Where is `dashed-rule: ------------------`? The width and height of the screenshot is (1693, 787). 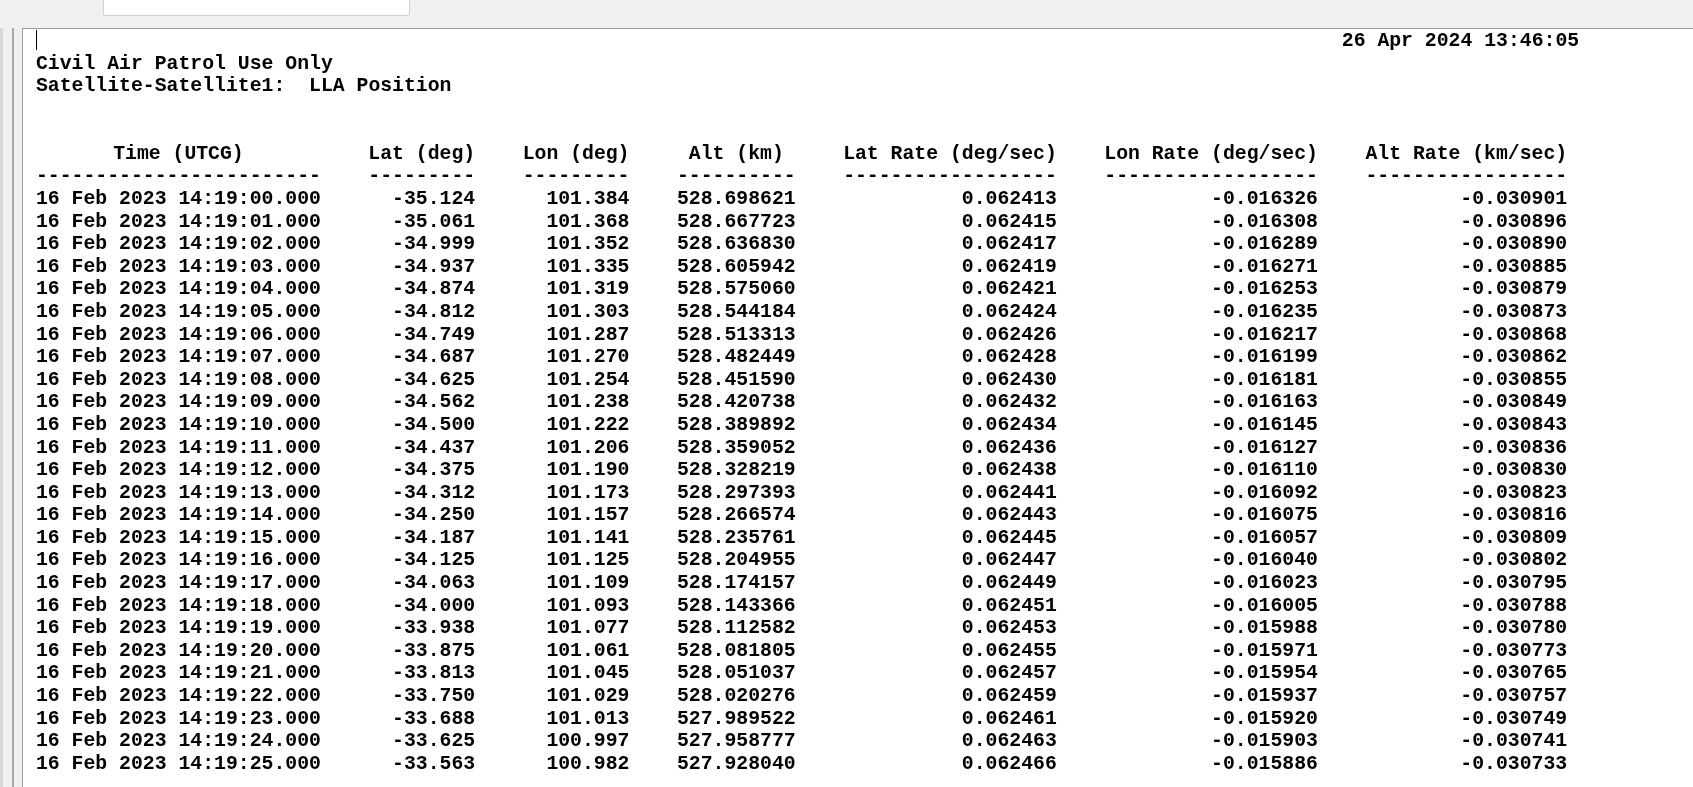 dashed-rule: ------------------ is located at coordinates (950, 176).